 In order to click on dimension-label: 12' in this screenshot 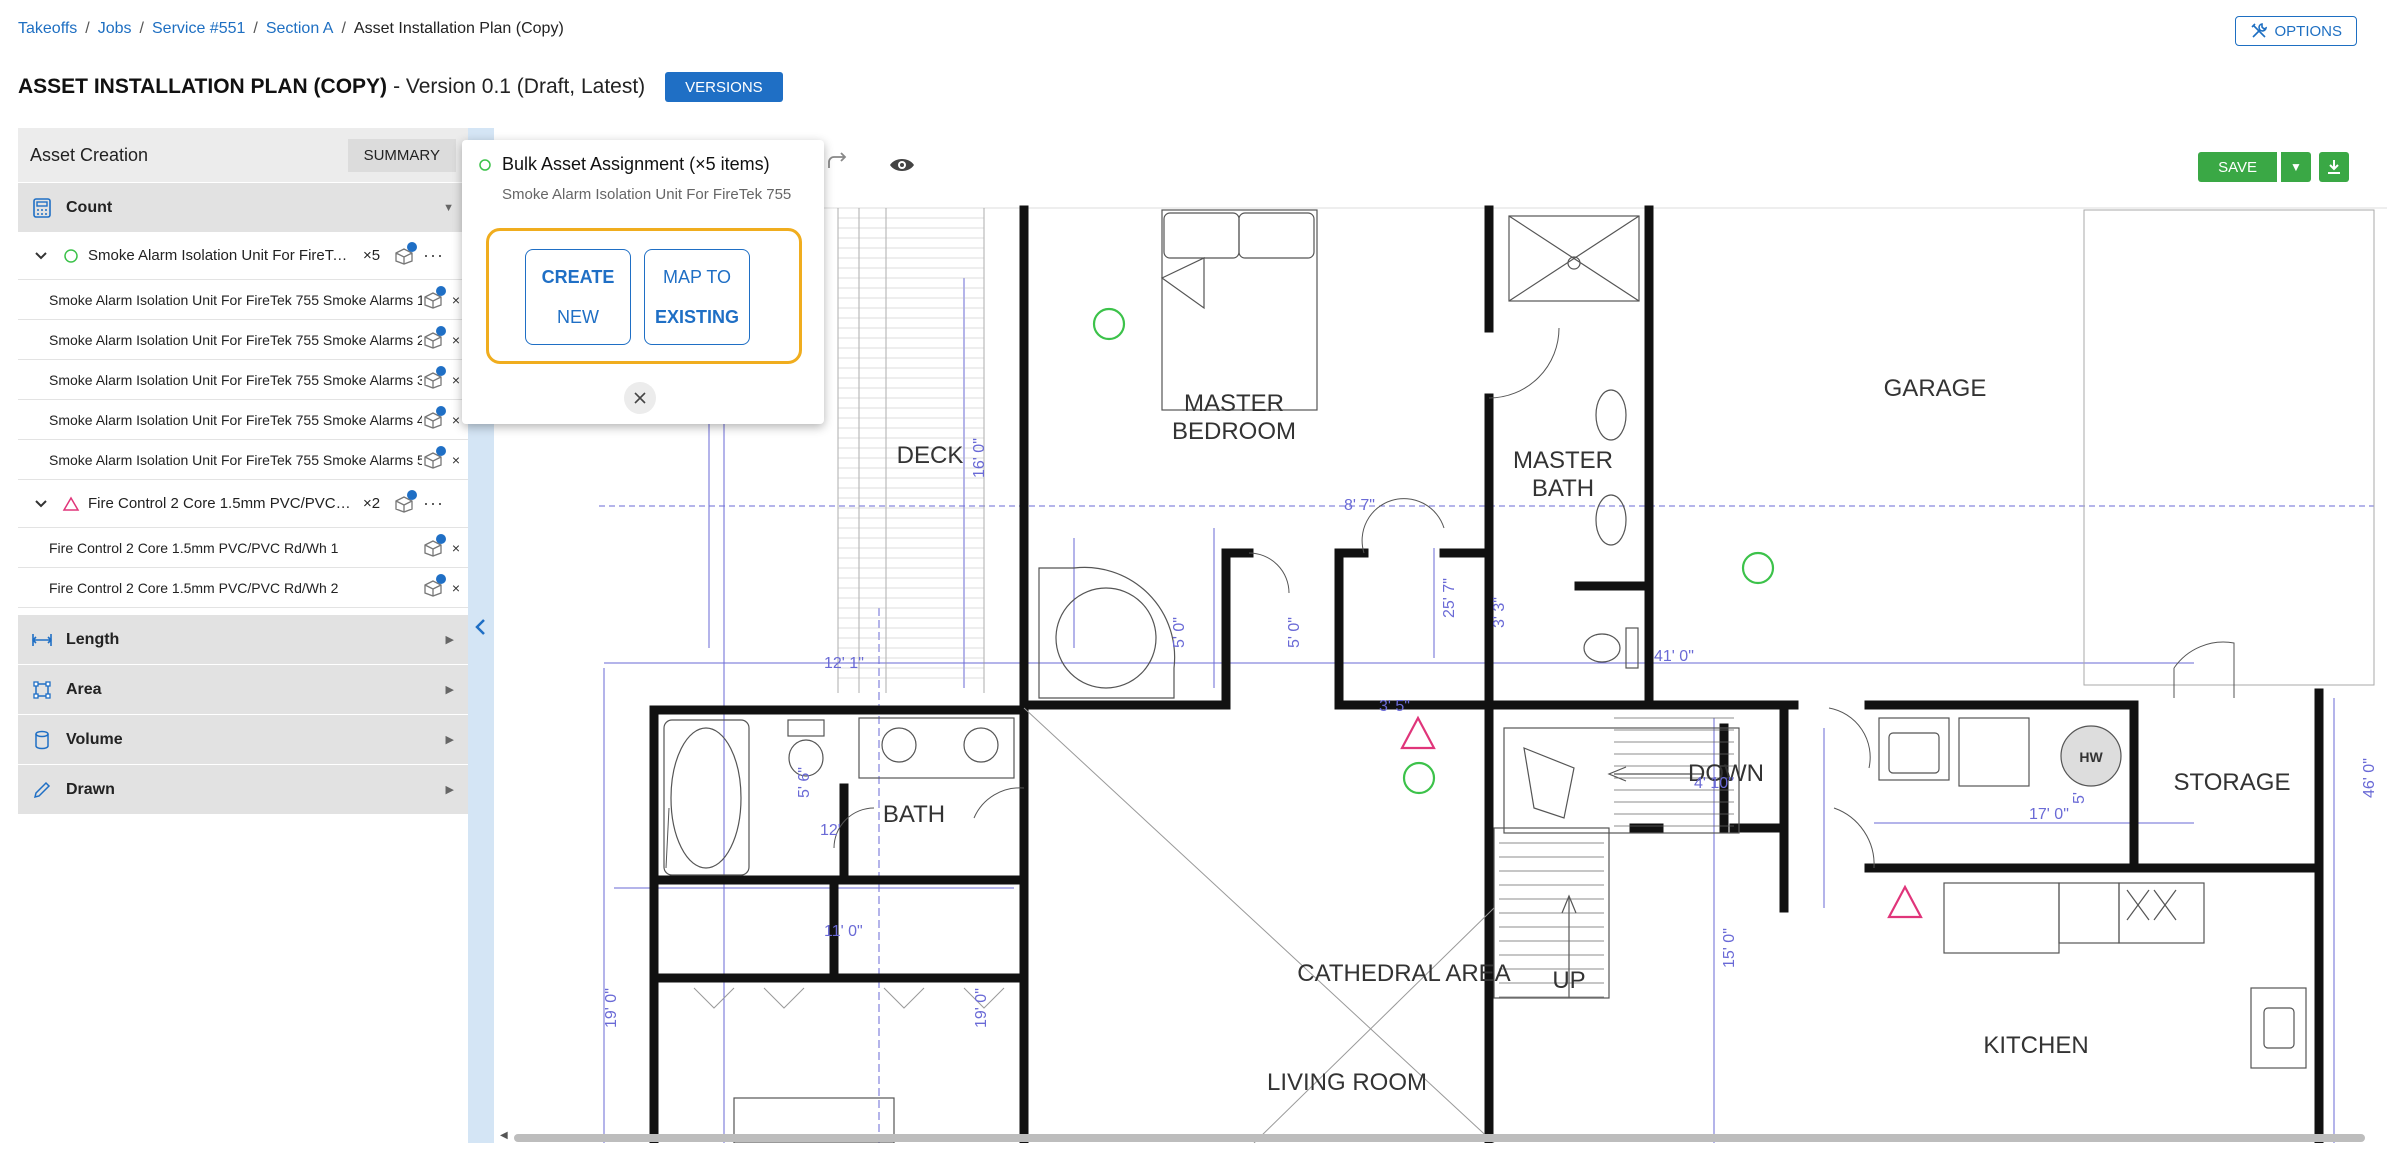, I will do `click(830, 830)`.